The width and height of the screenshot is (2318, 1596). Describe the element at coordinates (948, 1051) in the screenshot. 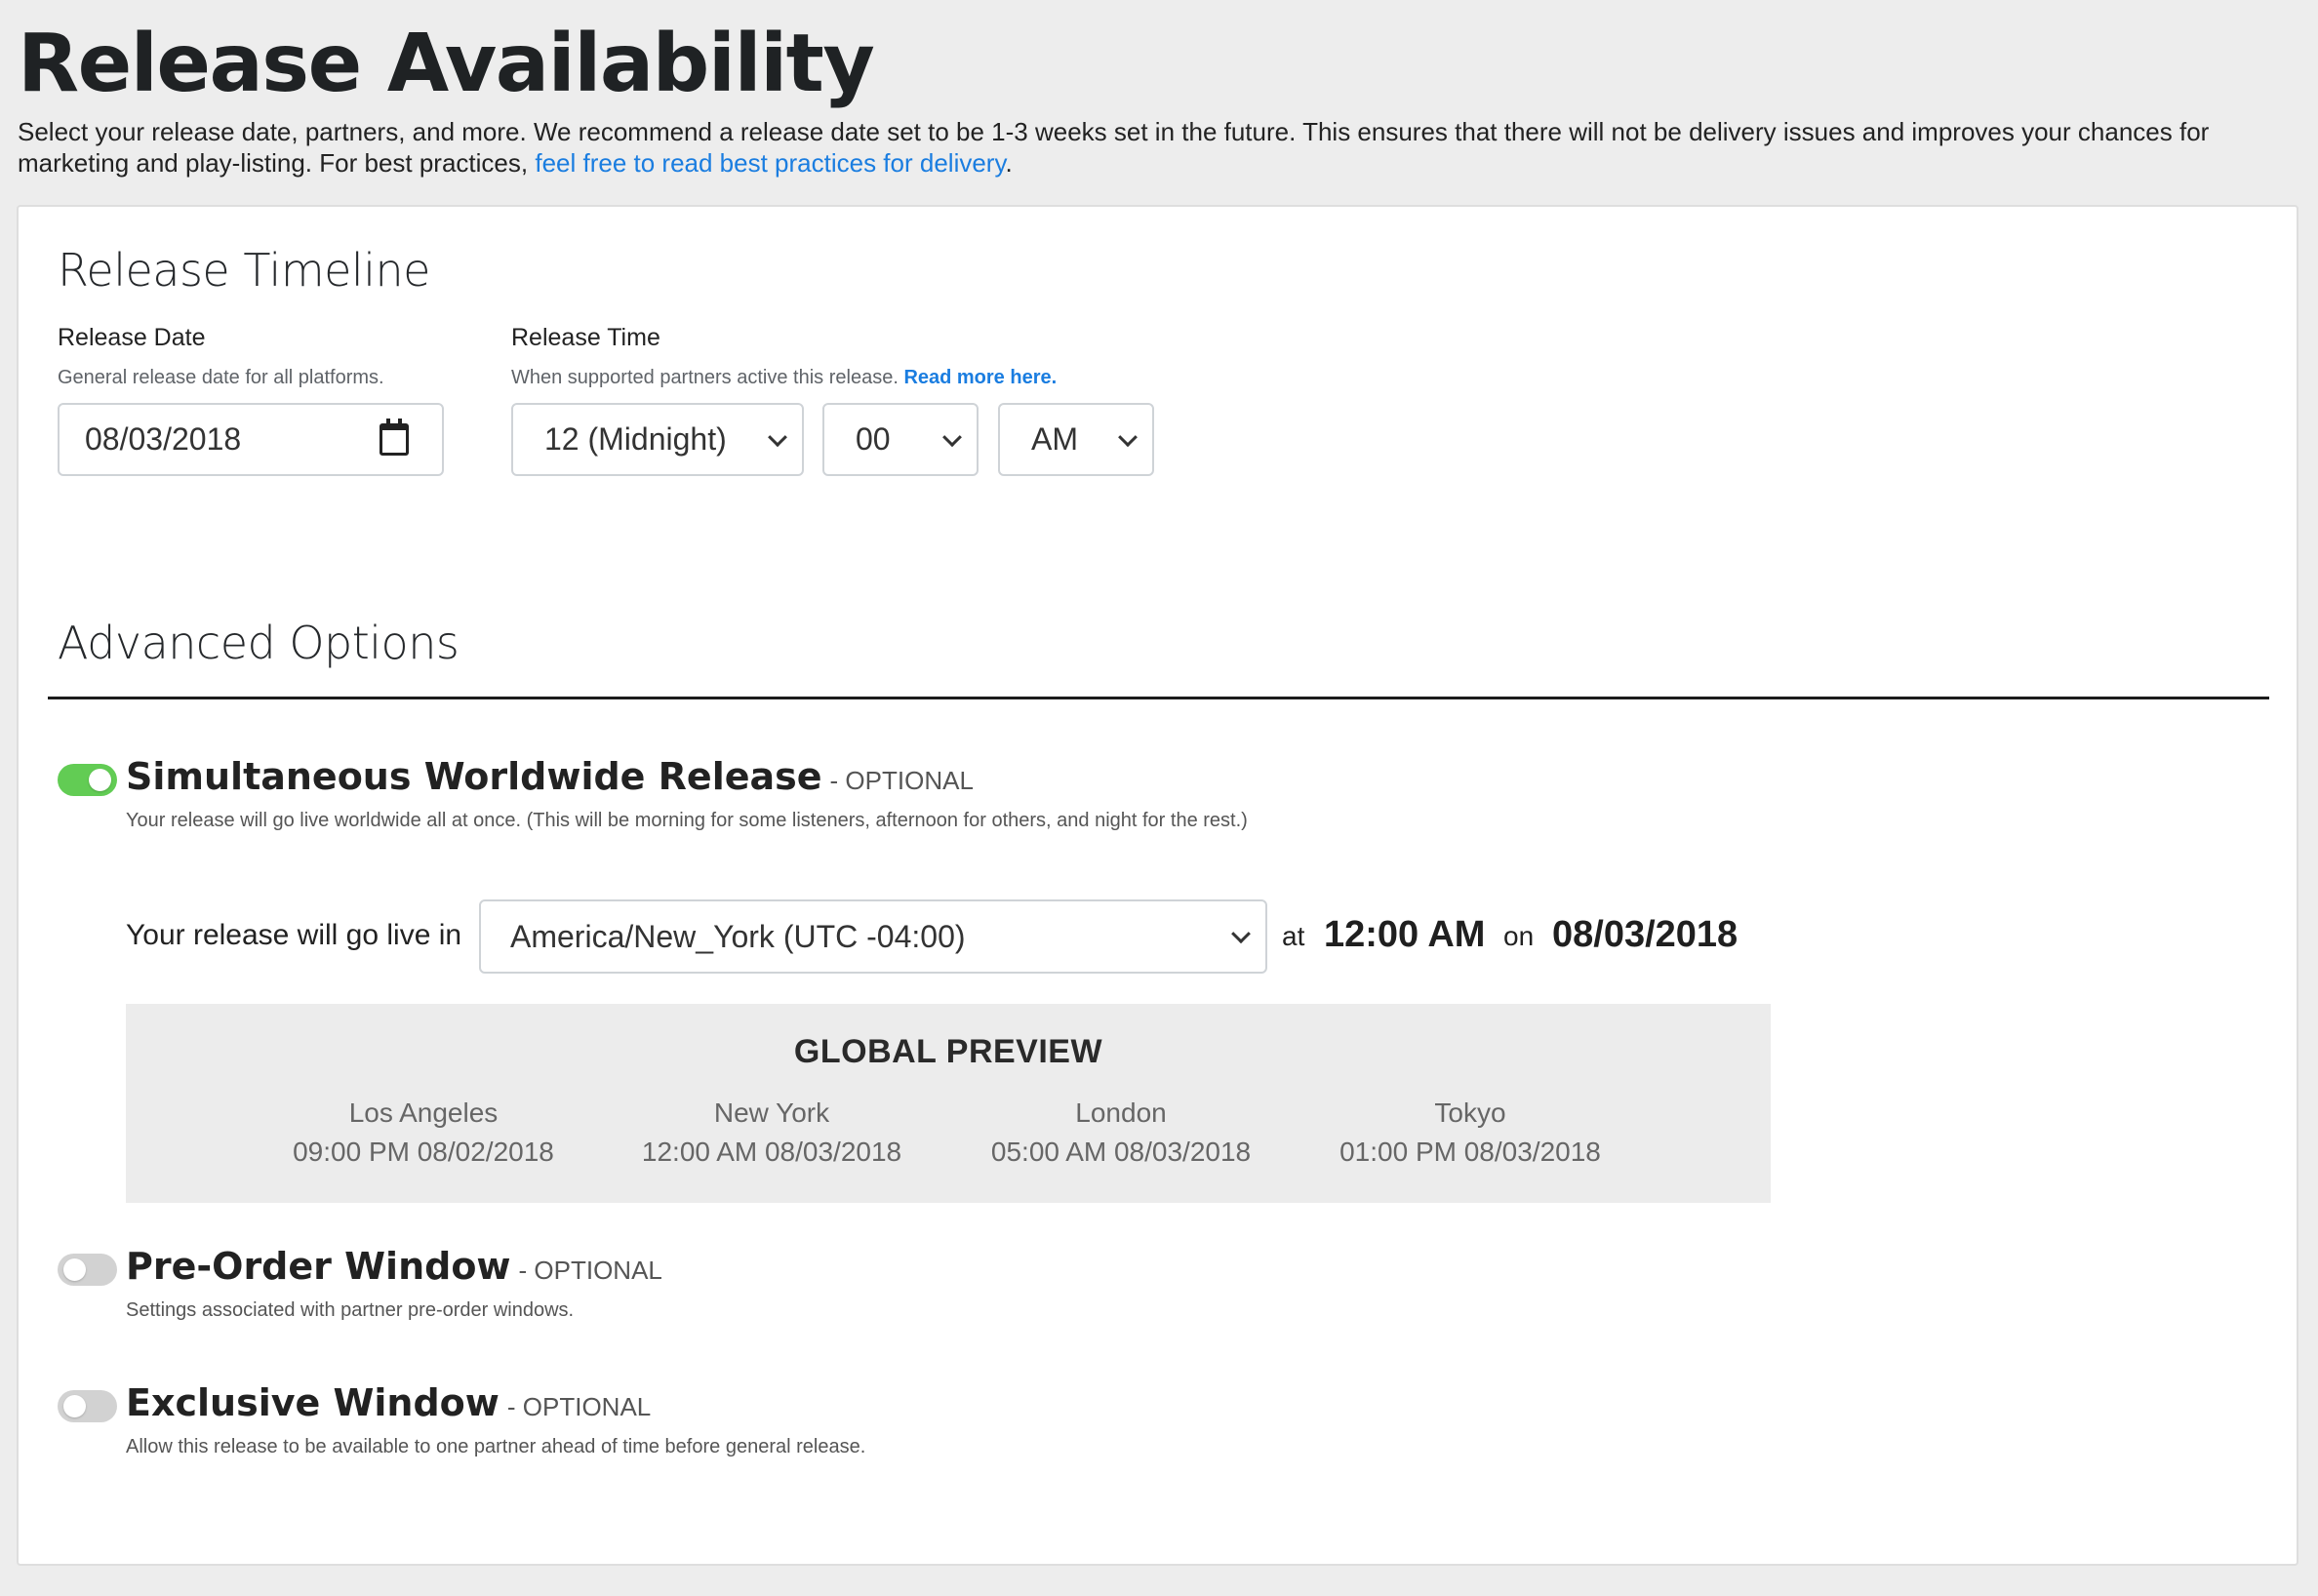

I see `global-preview-title: GLOBAL PREVIEW` at that location.